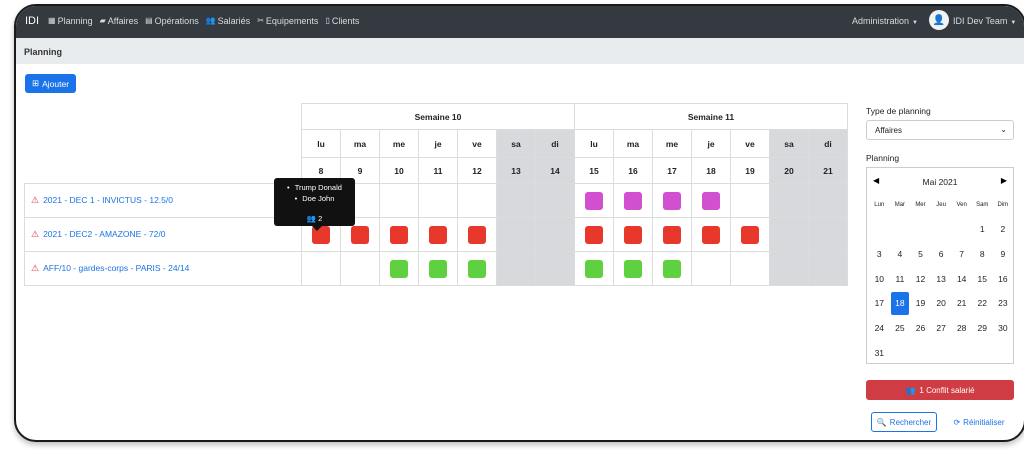  I want to click on calendar-day: 19, so click(920, 303).